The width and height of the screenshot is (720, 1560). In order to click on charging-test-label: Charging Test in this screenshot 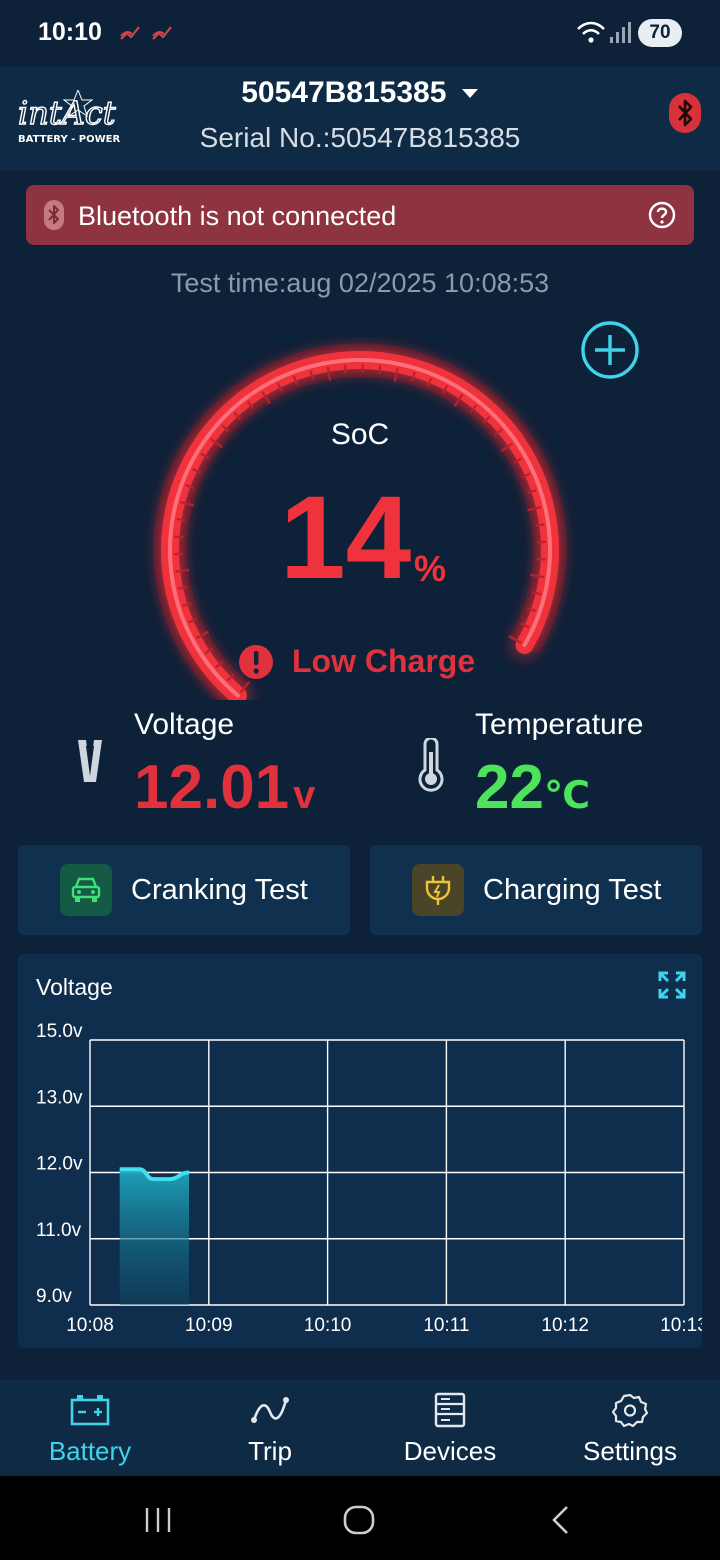, I will do `click(572, 890)`.